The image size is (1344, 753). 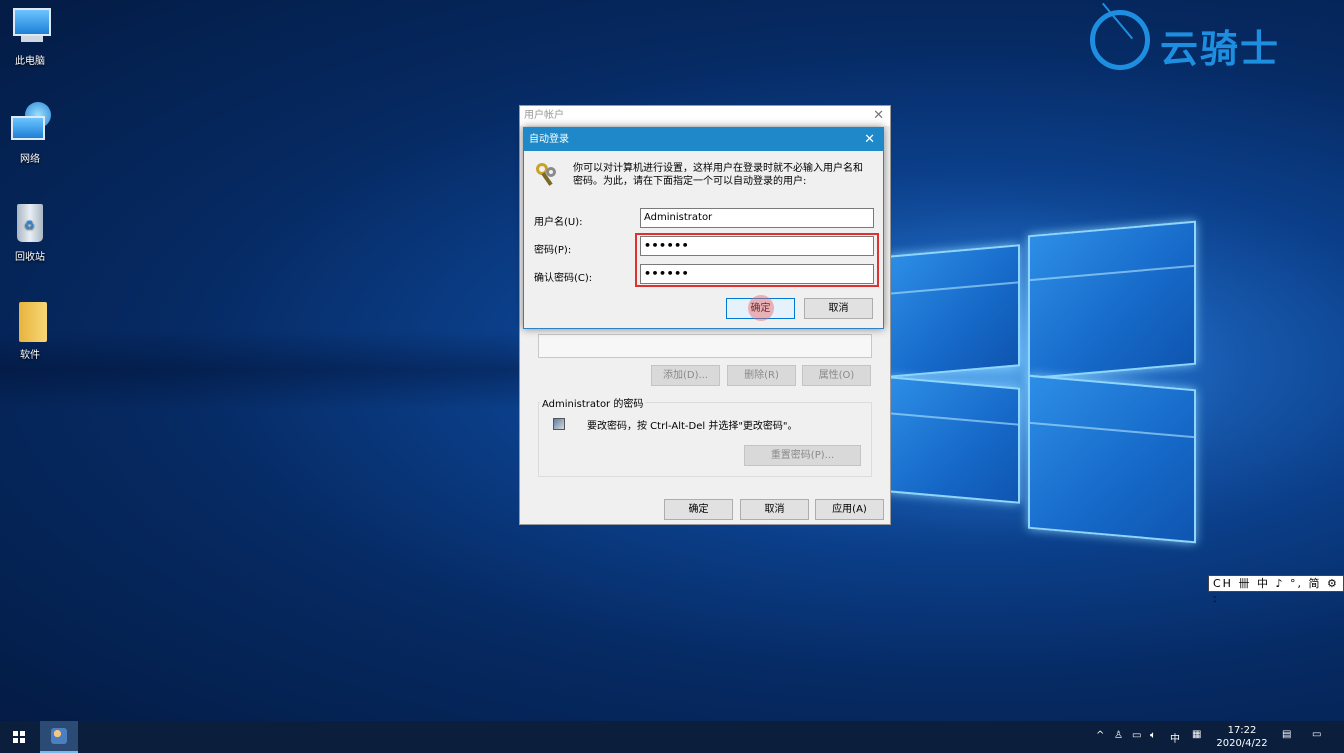 I want to click on watermark-text: 云骑士, so click(x=1220, y=49).